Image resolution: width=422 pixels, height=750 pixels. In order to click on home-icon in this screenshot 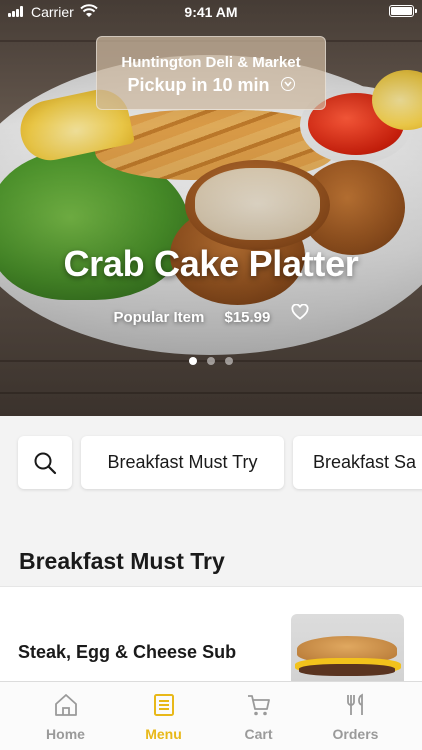, I will do `click(66, 705)`.